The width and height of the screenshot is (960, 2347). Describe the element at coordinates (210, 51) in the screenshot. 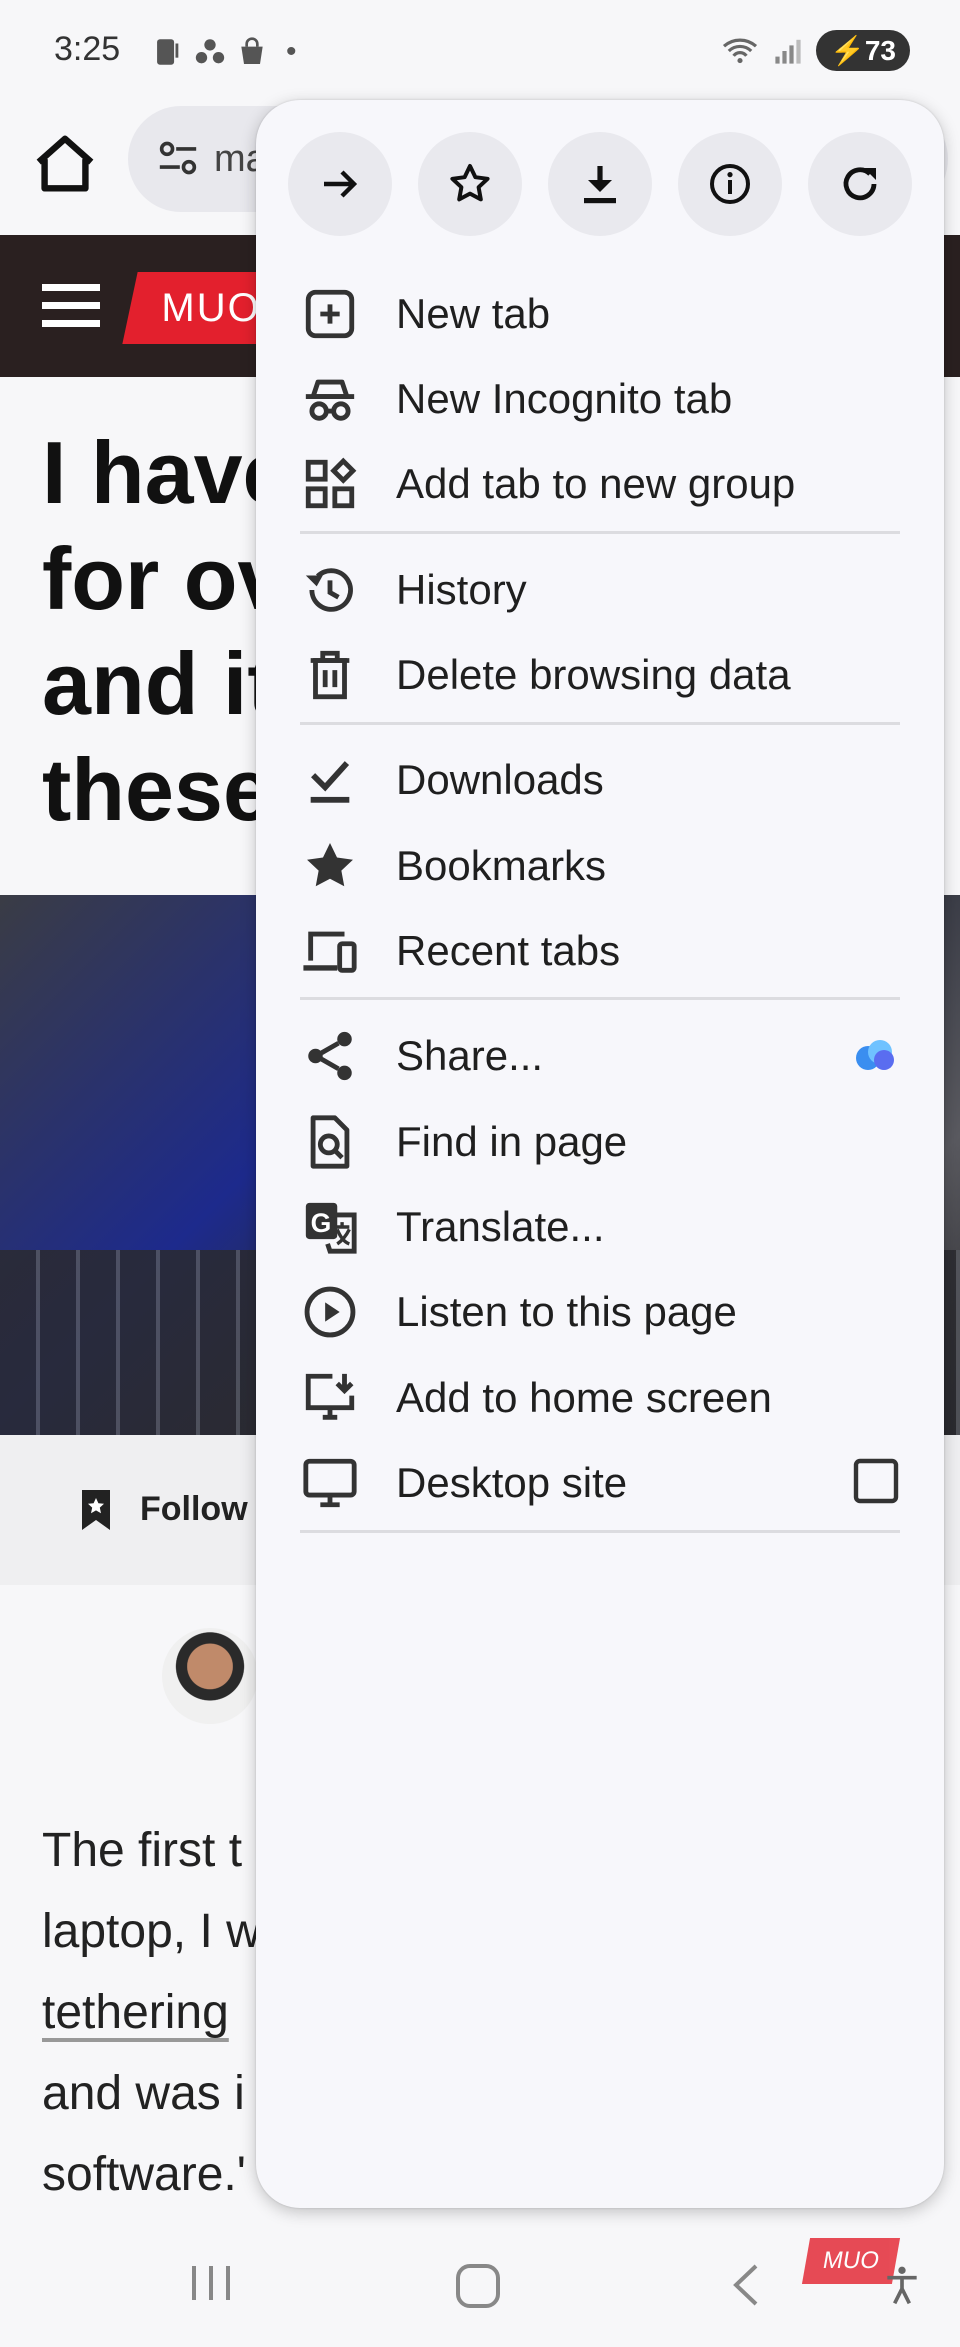

I see `community-icon` at that location.